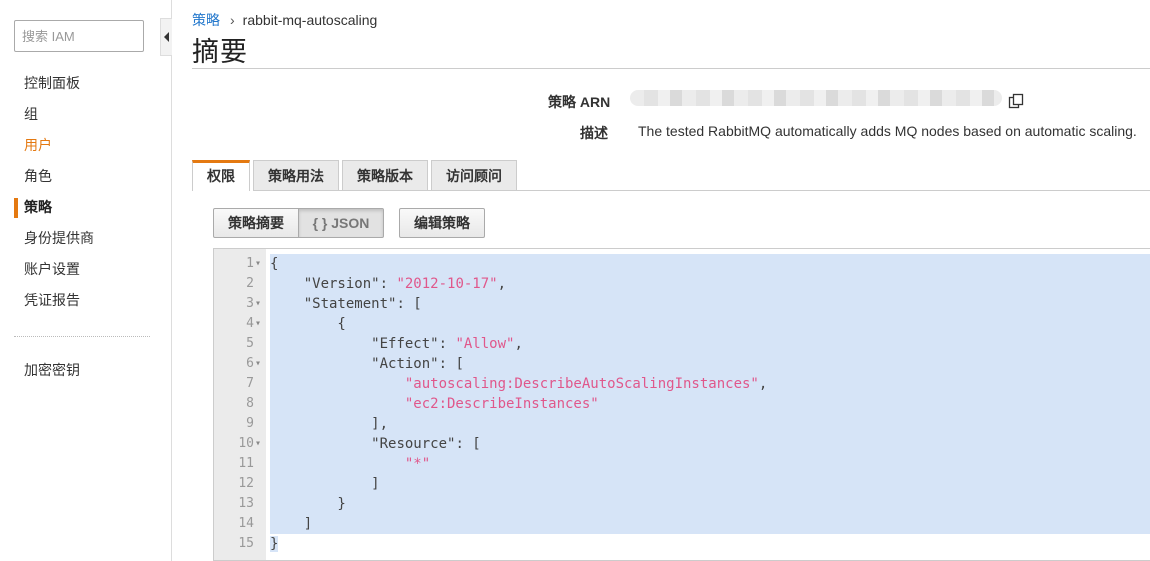 The height and width of the screenshot is (561, 1150). I want to click on sidebar-item-groups: 组, so click(80, 114).